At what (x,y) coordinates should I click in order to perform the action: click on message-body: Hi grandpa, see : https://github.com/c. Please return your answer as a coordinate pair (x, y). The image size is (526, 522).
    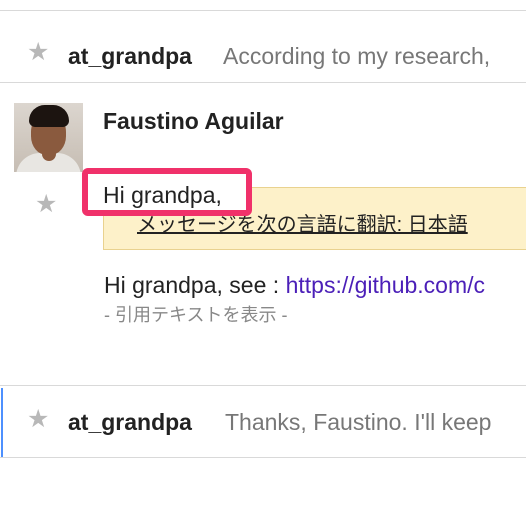
    Looking at the image, I should click on (294, 285).